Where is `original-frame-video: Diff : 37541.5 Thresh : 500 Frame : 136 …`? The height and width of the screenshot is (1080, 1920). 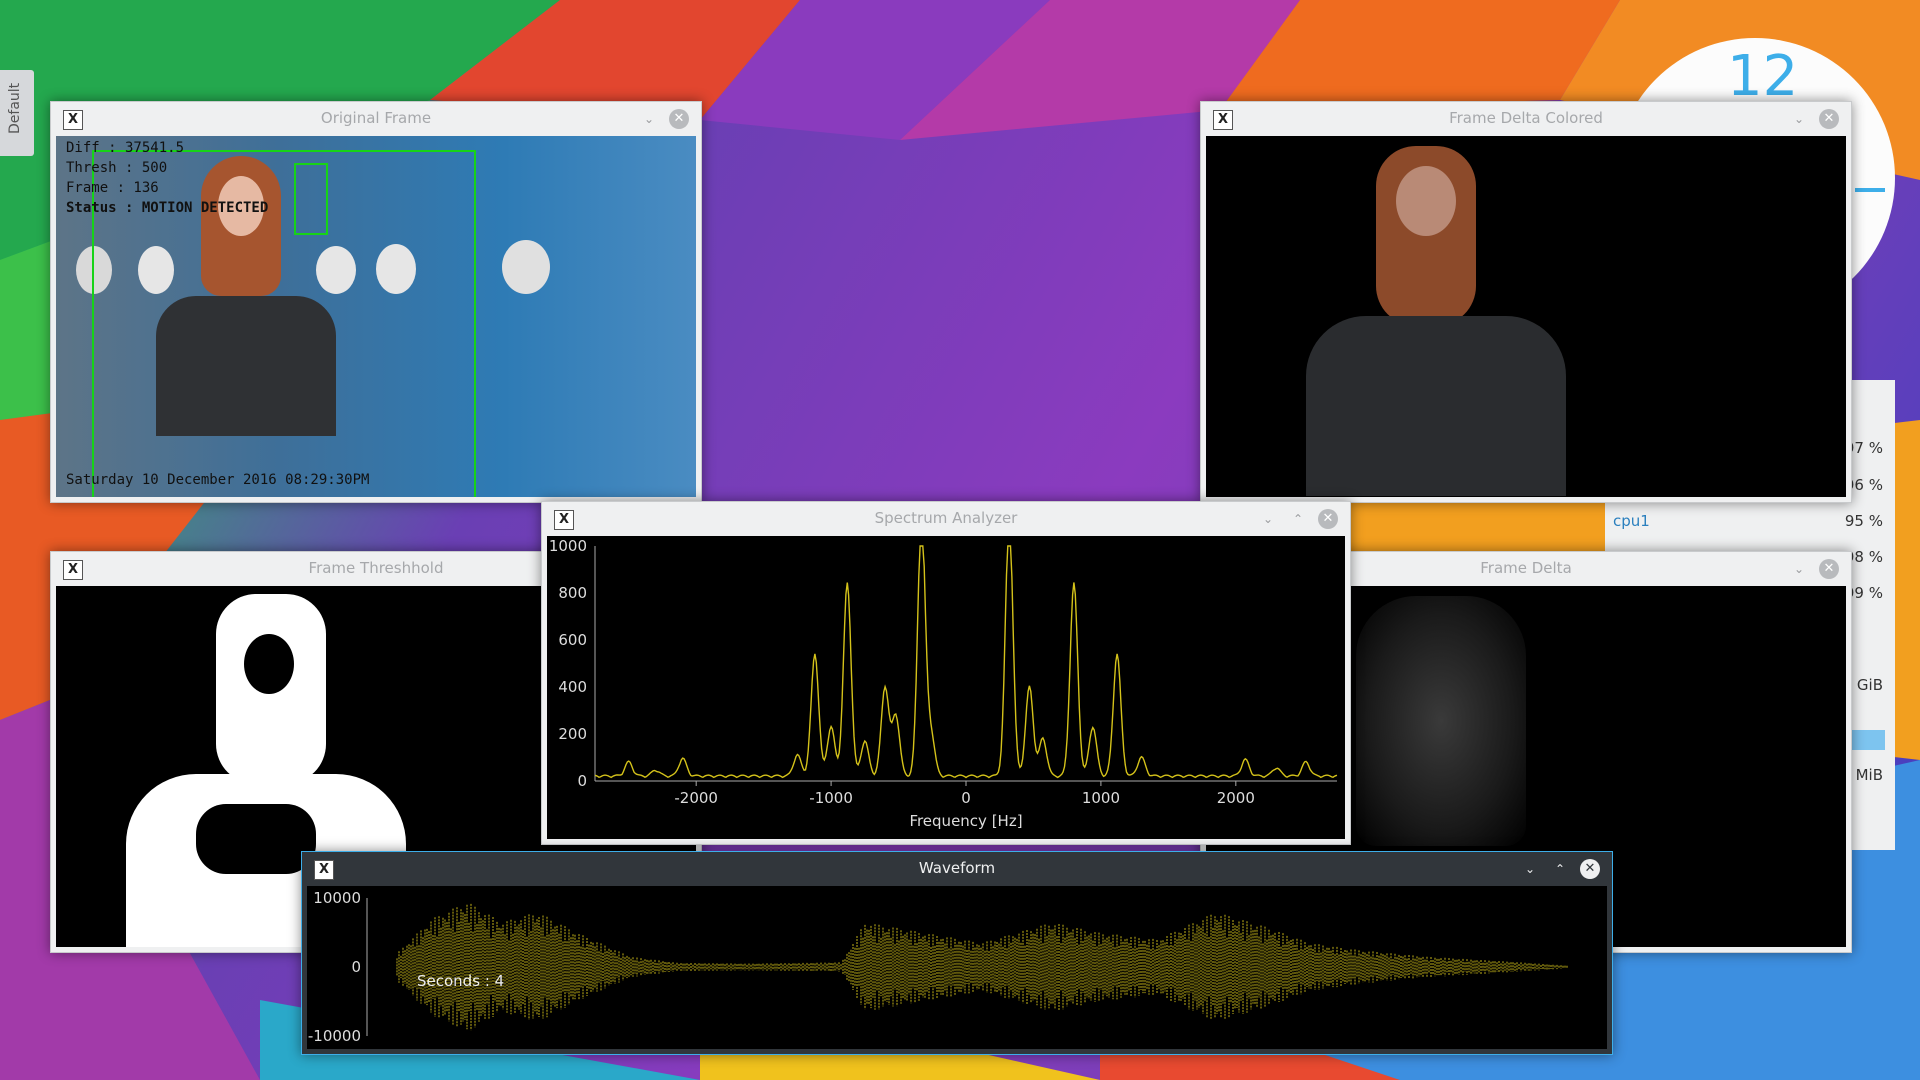
original-frame-video: Diff : 37541.5 Thresh : 500 Frame : 136 … is located at coordinates (376, 316).